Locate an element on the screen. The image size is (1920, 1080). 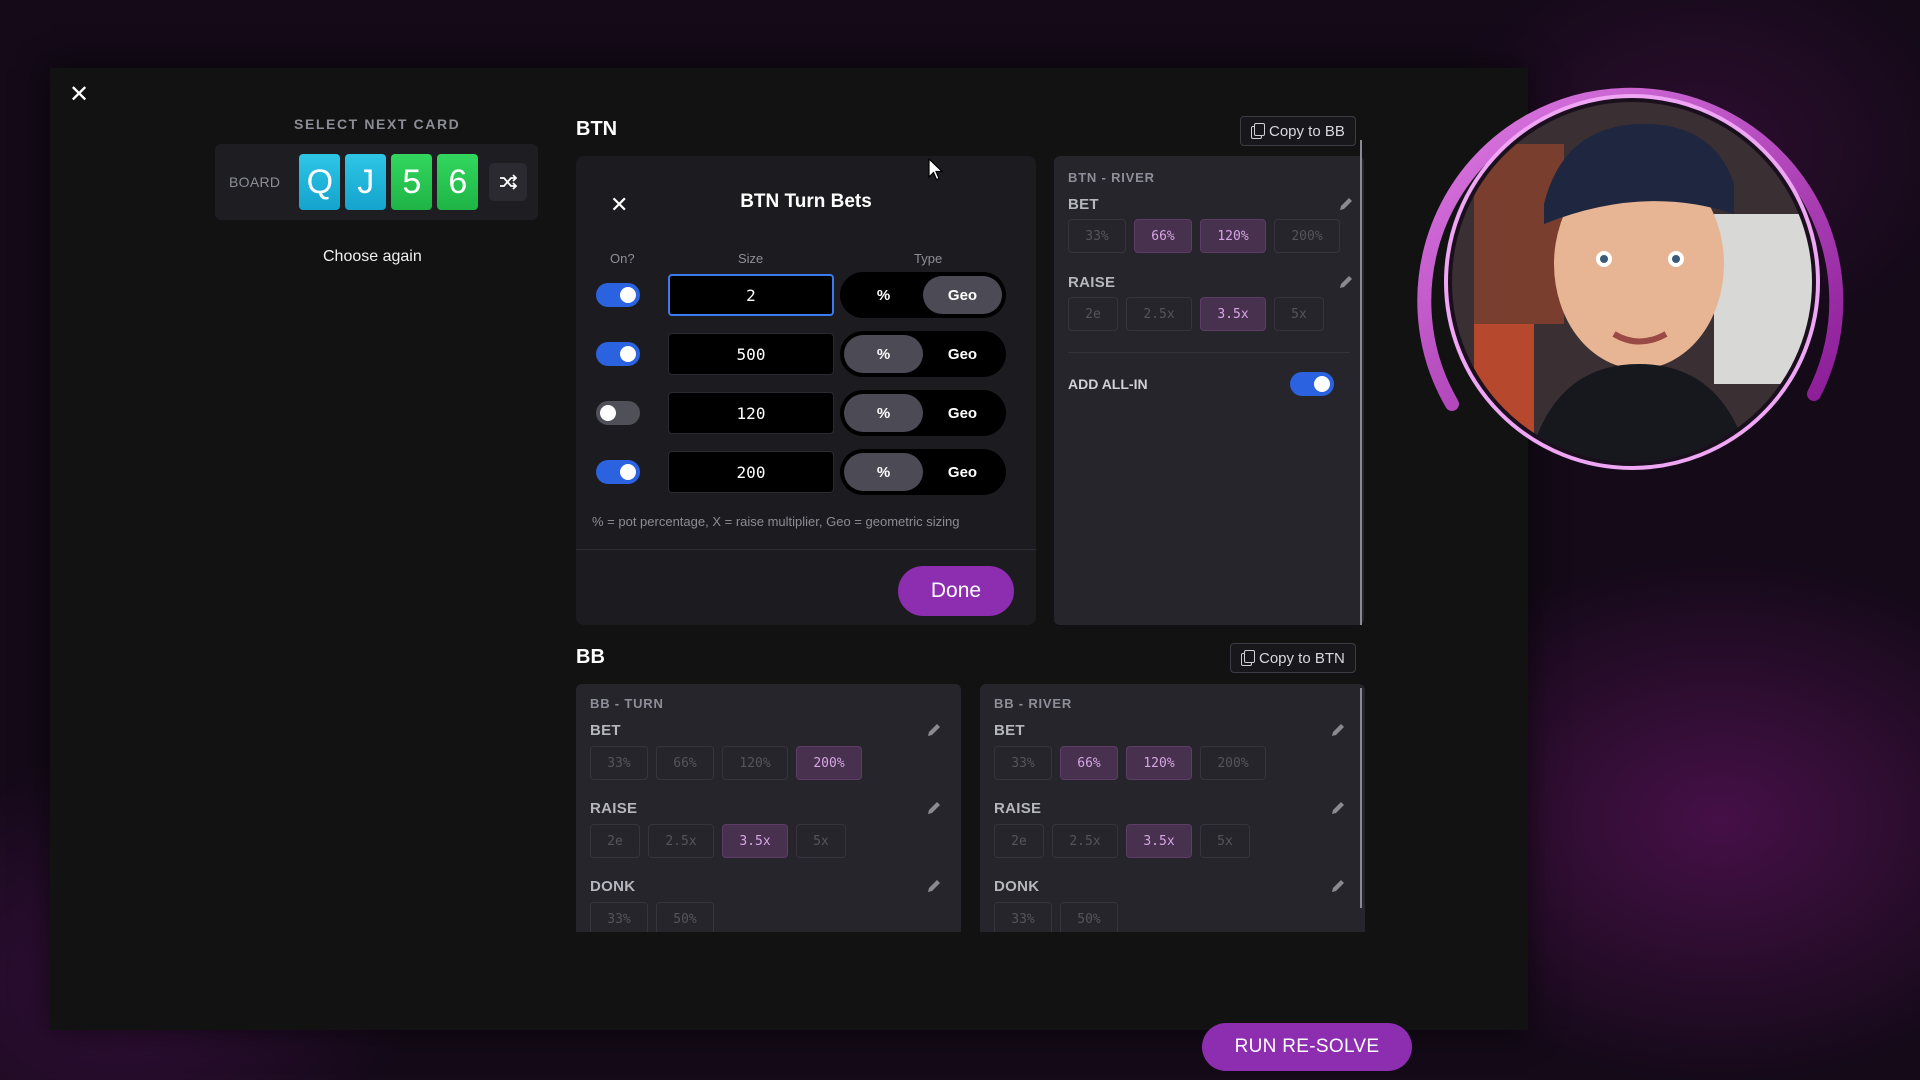
raise-label: RAISE is located at coordinates (614, 808).